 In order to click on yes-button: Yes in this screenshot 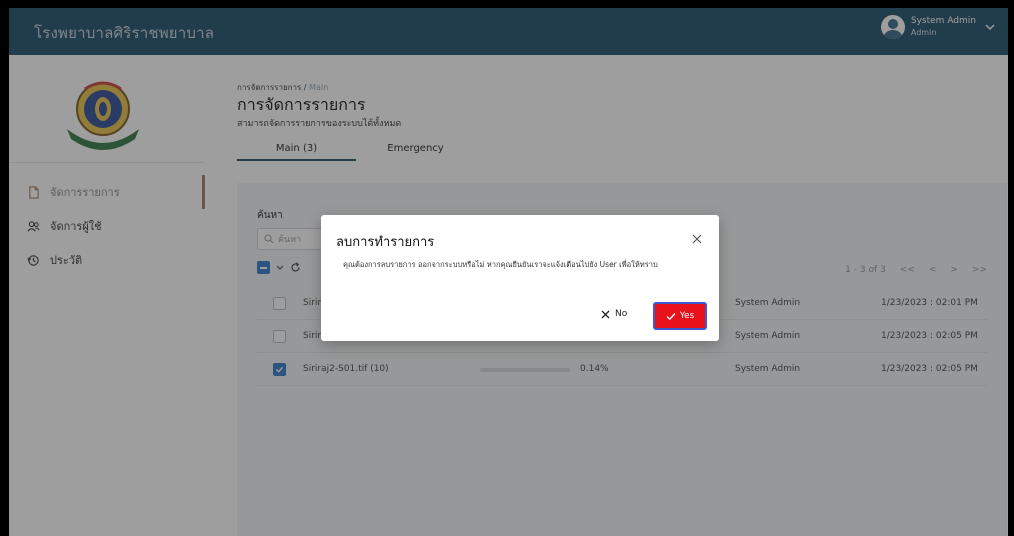, I will do `click(680, 316)`.